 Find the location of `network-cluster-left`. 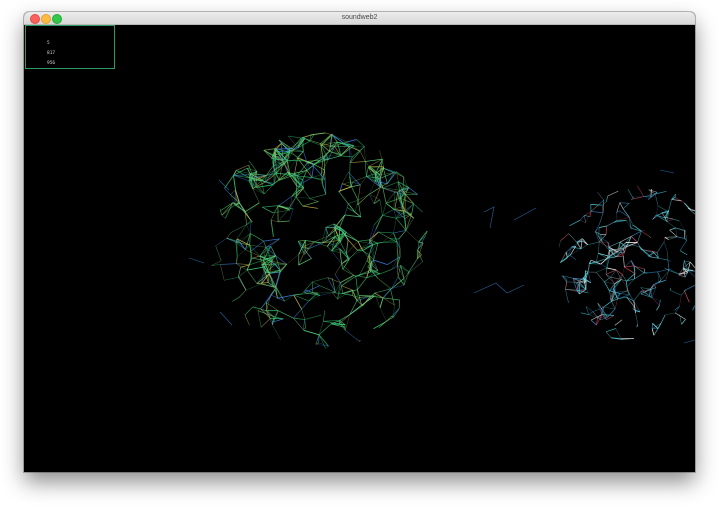

network-cluster-left is located at coordinates (319, 240).